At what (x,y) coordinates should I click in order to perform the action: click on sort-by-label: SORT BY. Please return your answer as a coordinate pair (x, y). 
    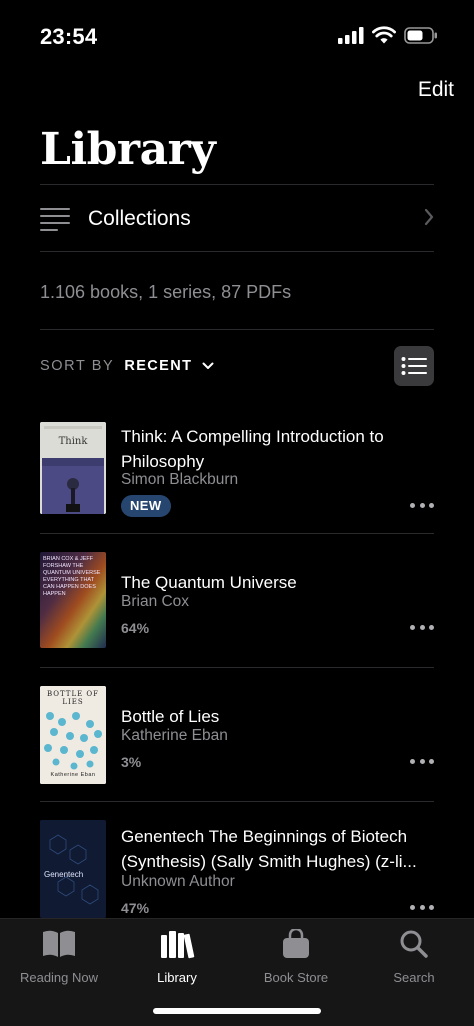
    Looking at the image, I should click on (77, 366).